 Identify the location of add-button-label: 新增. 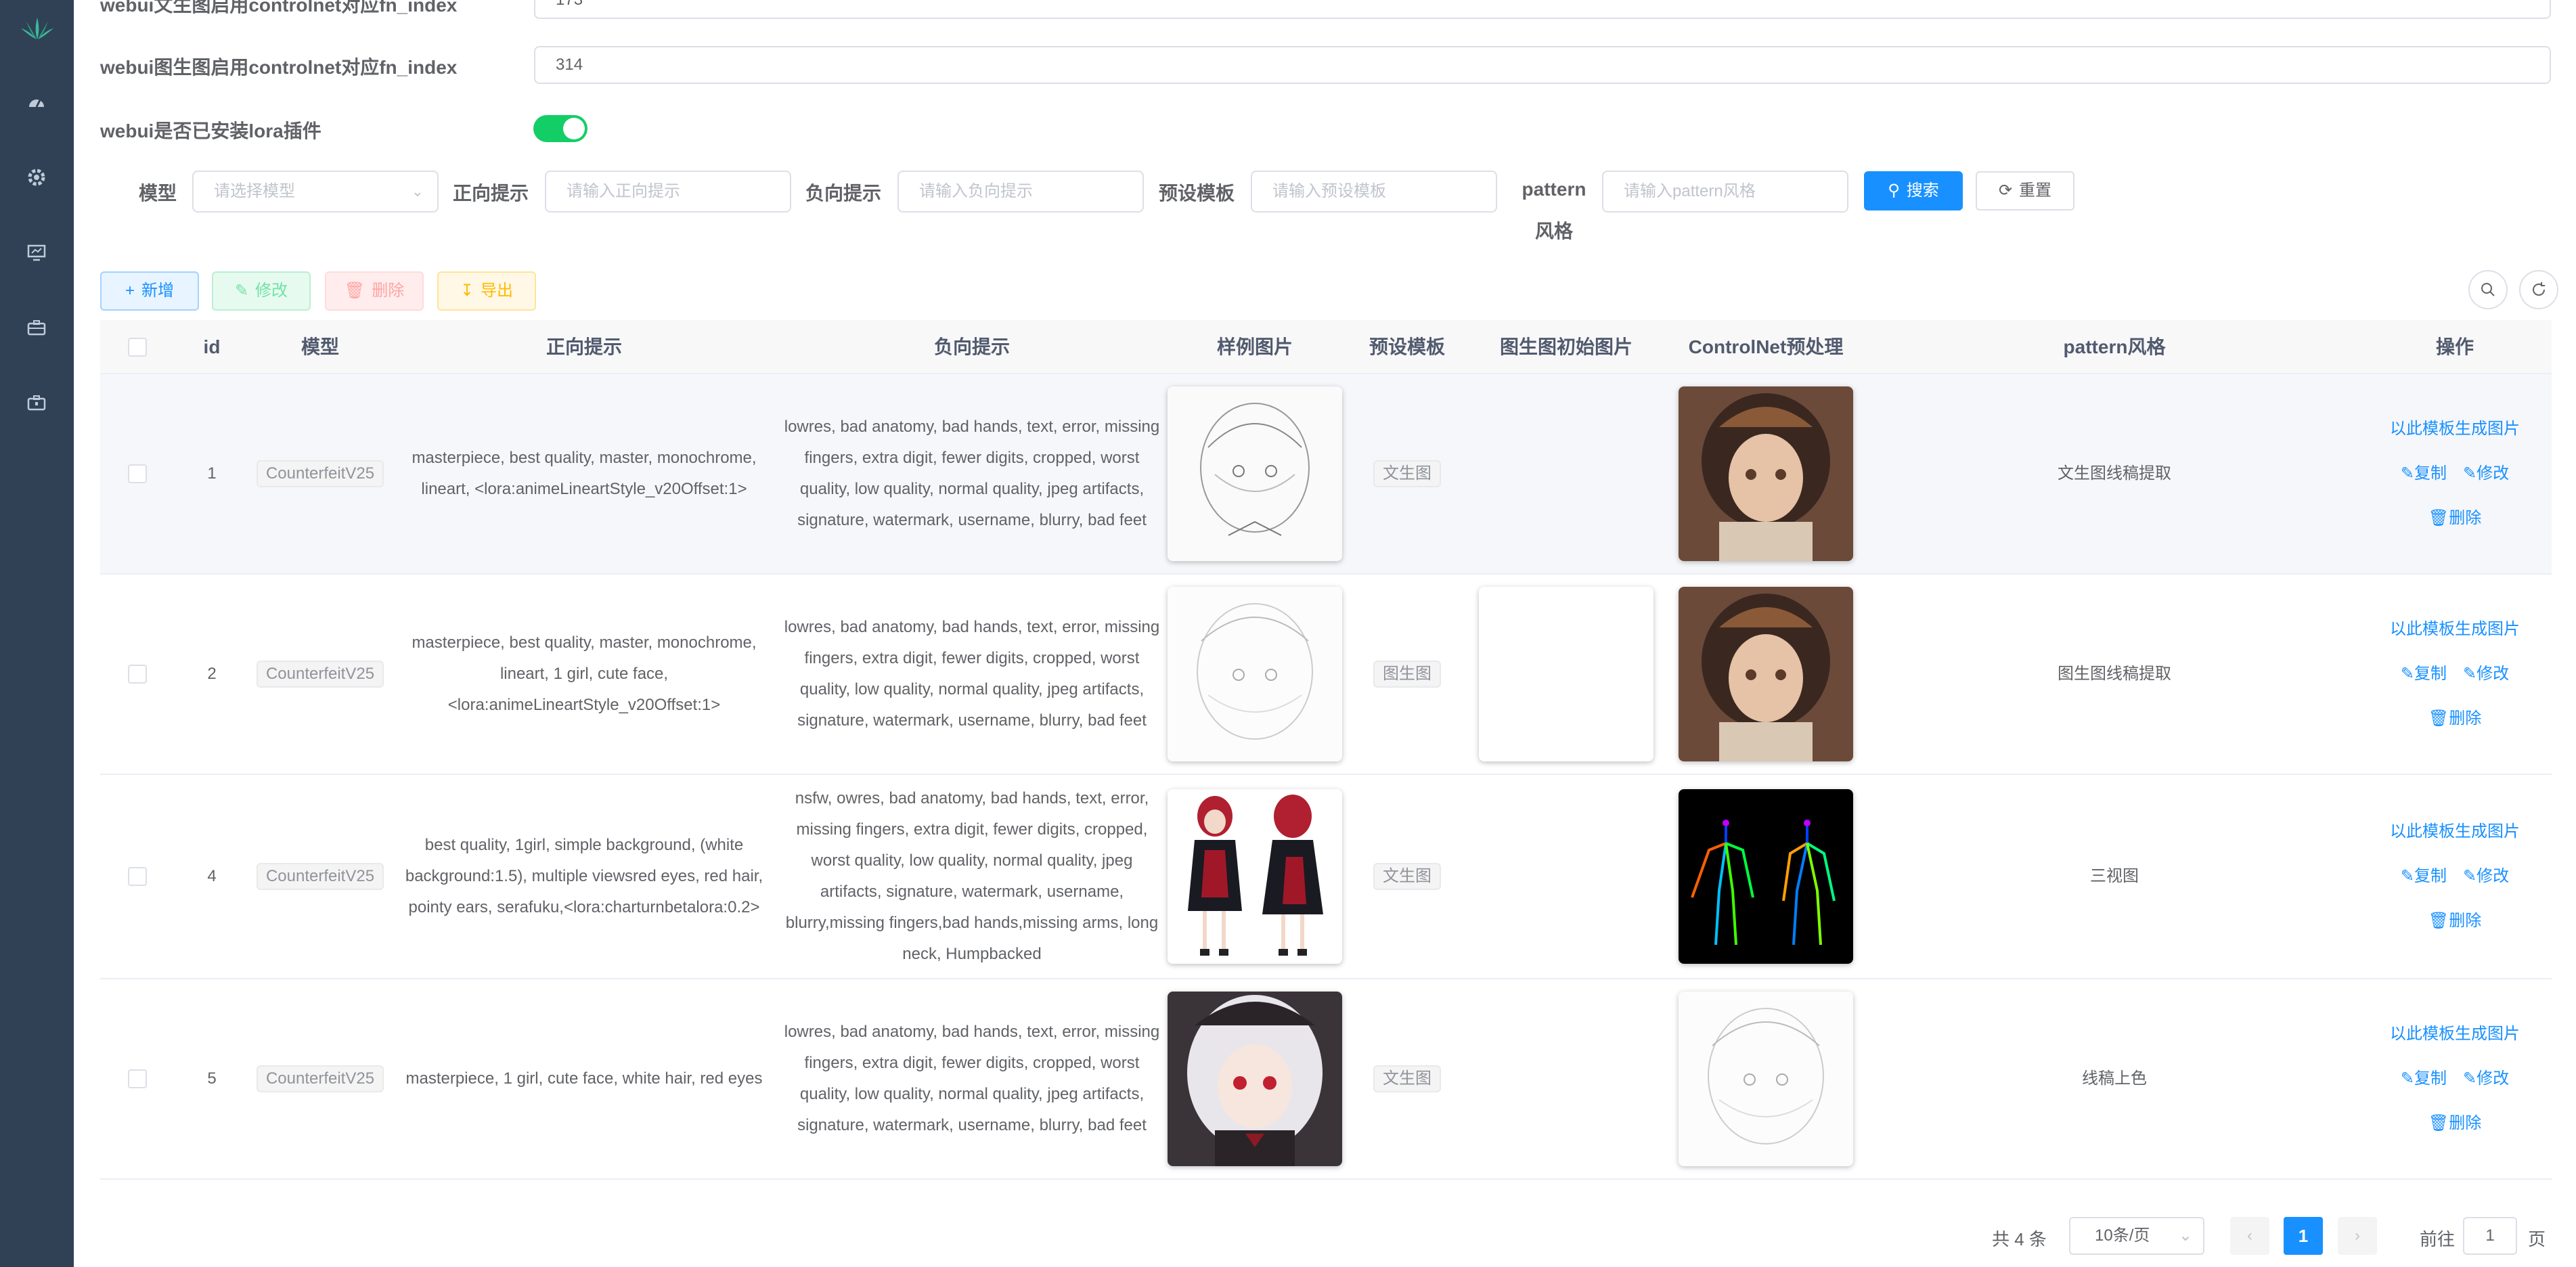
(157, 291).